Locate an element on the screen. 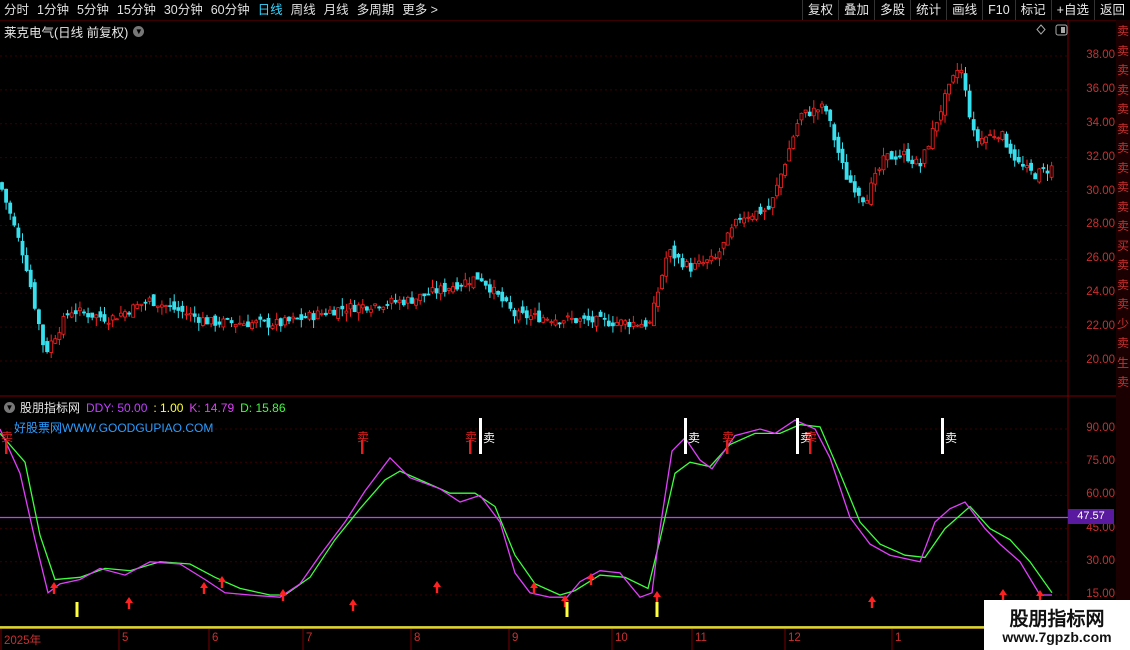 The width and height of the screenshot is (1130, 650). date-axis-label: 11 is located at coordinates (701, 638).